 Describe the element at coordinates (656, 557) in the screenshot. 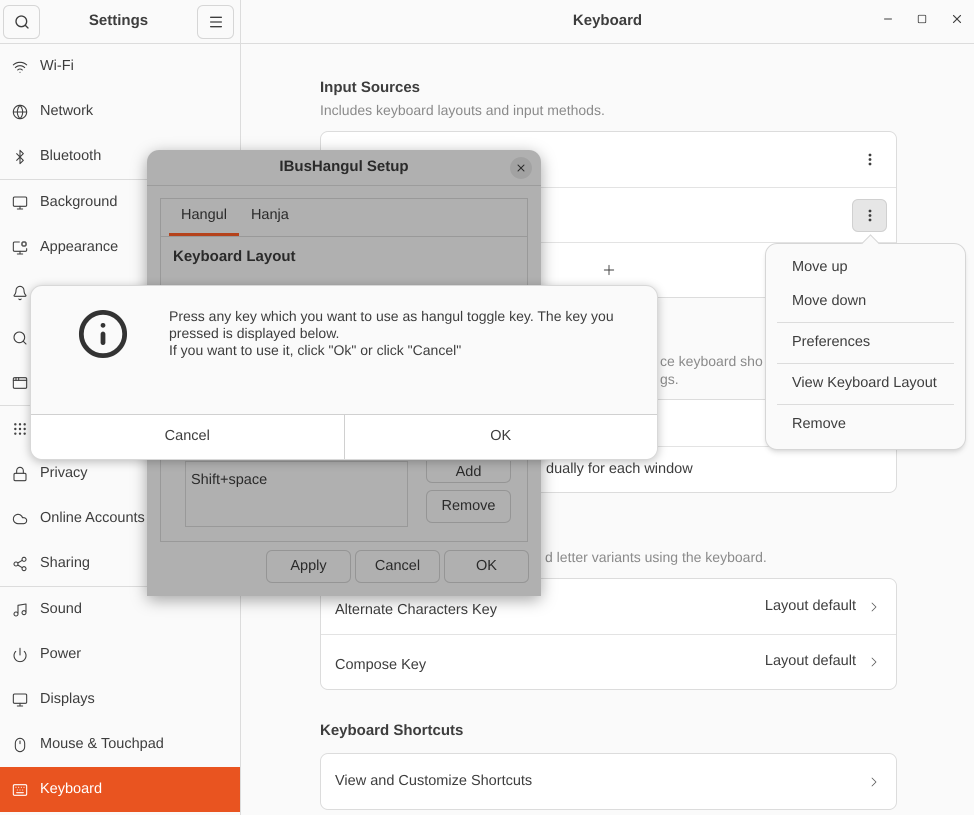

I see `description-text: d letter variants using the keyboard.` at that location.